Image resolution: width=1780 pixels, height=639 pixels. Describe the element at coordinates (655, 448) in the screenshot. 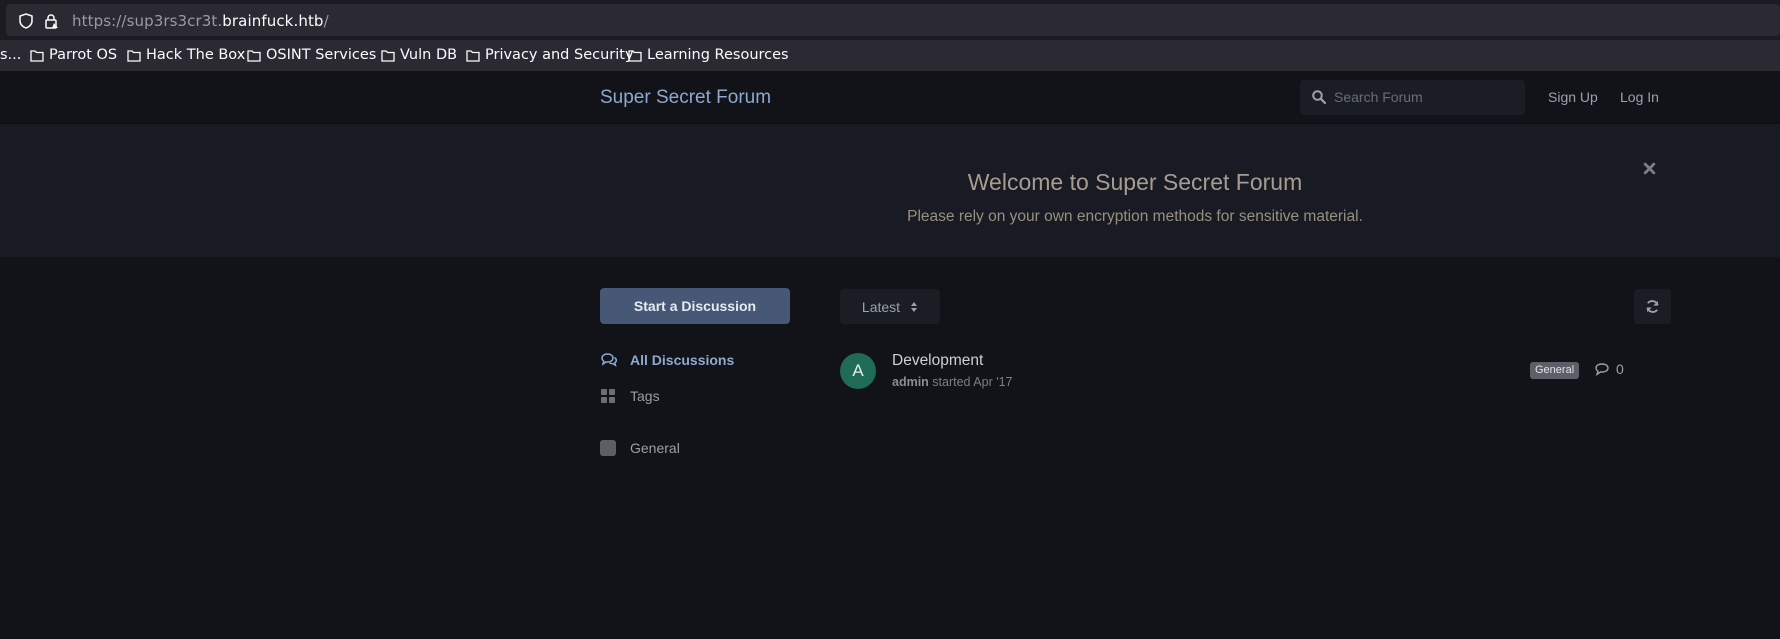

I see `nav-label: General` at that location.